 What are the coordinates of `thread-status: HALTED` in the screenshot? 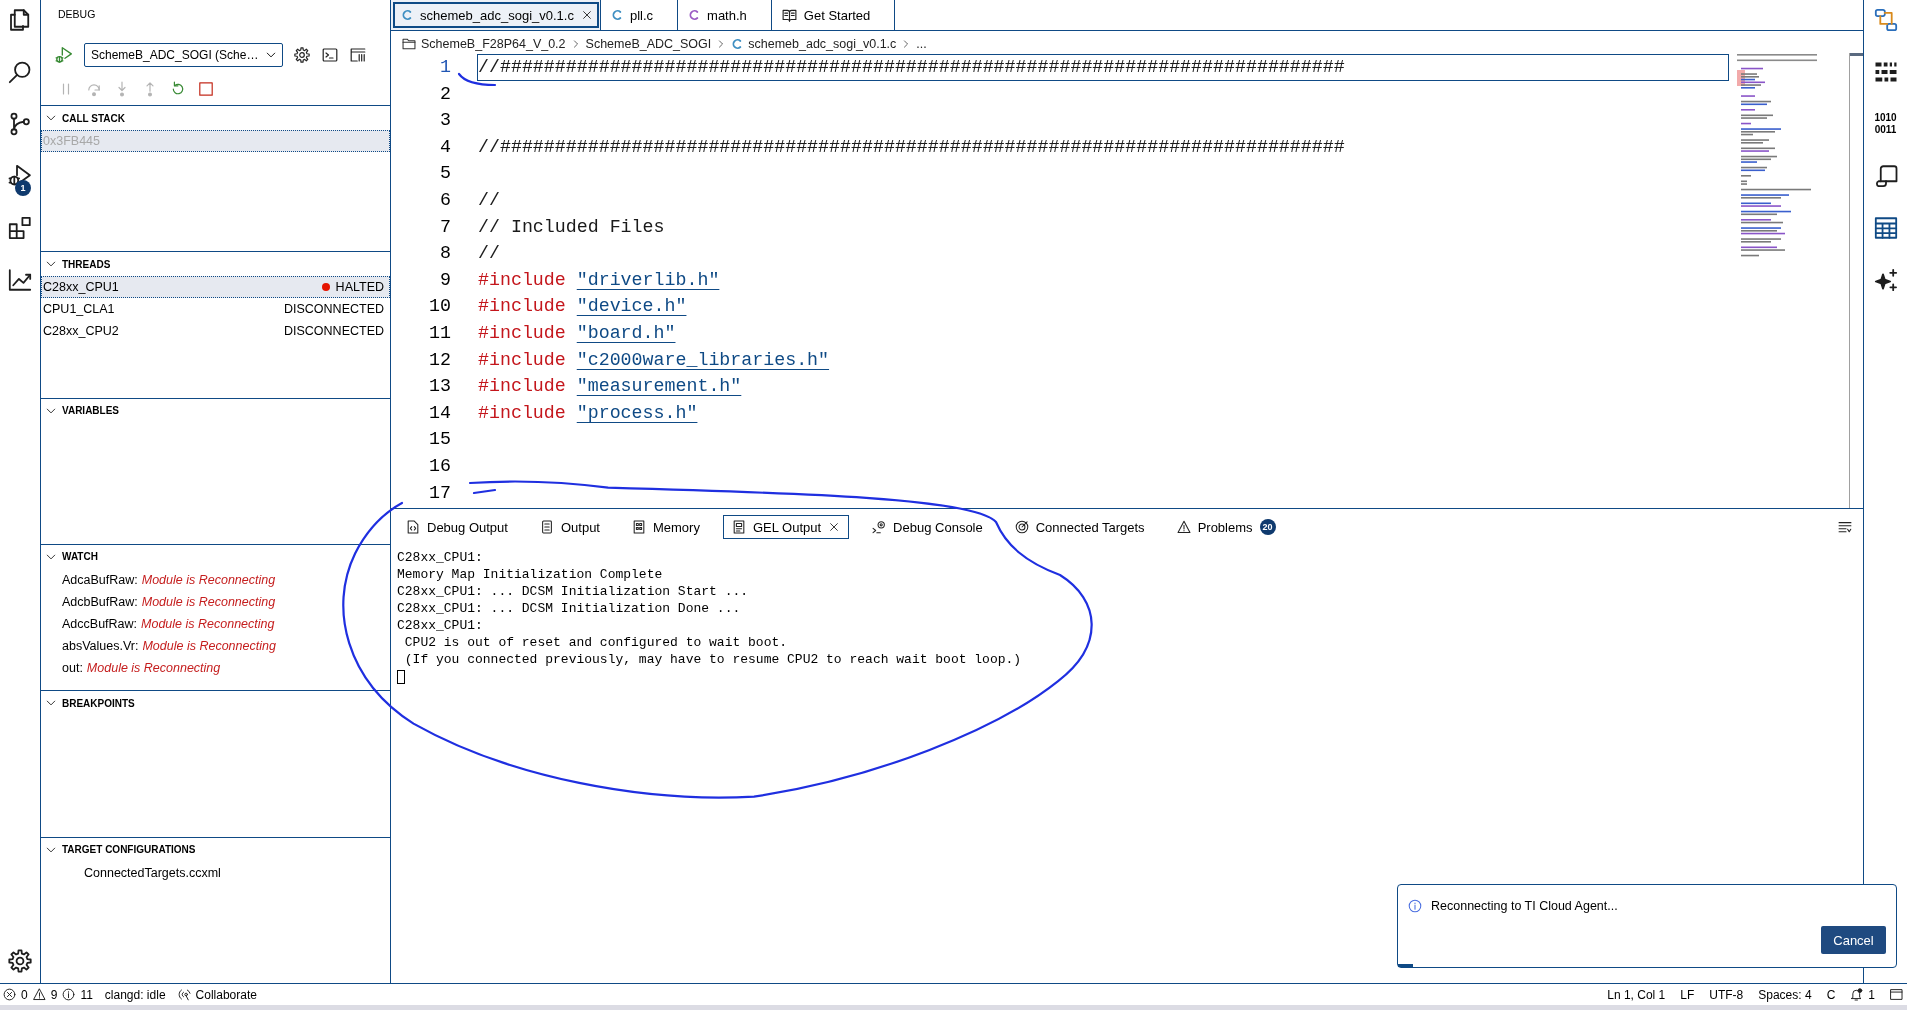 It's located at (359, 287).